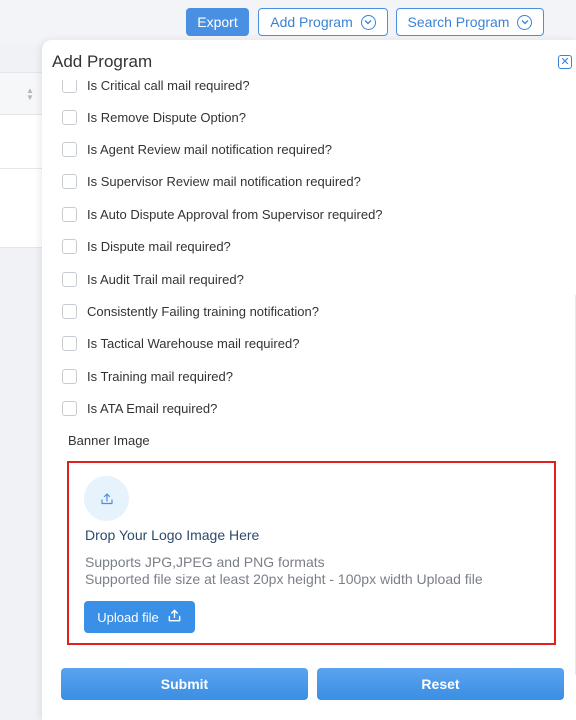 Image resolution: width=576 pixels, height=720 pixels. Describe the element at coordinates (311, 22) in the screenshot. I see `add-program-button-label: Add Program` at that location.